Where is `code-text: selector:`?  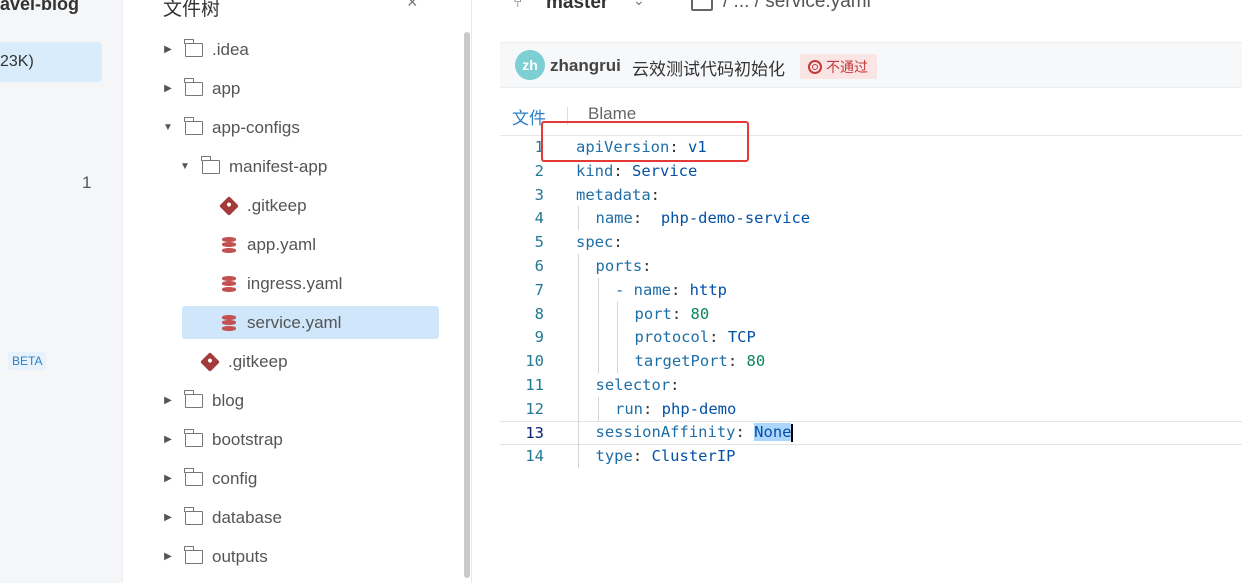 code-text: selector: is located at coordinates (642, 385).